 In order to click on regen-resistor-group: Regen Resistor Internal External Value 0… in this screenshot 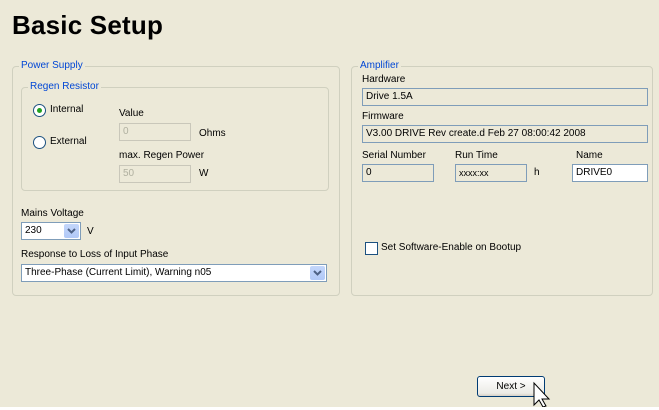, I will do `click(175, 136)`.